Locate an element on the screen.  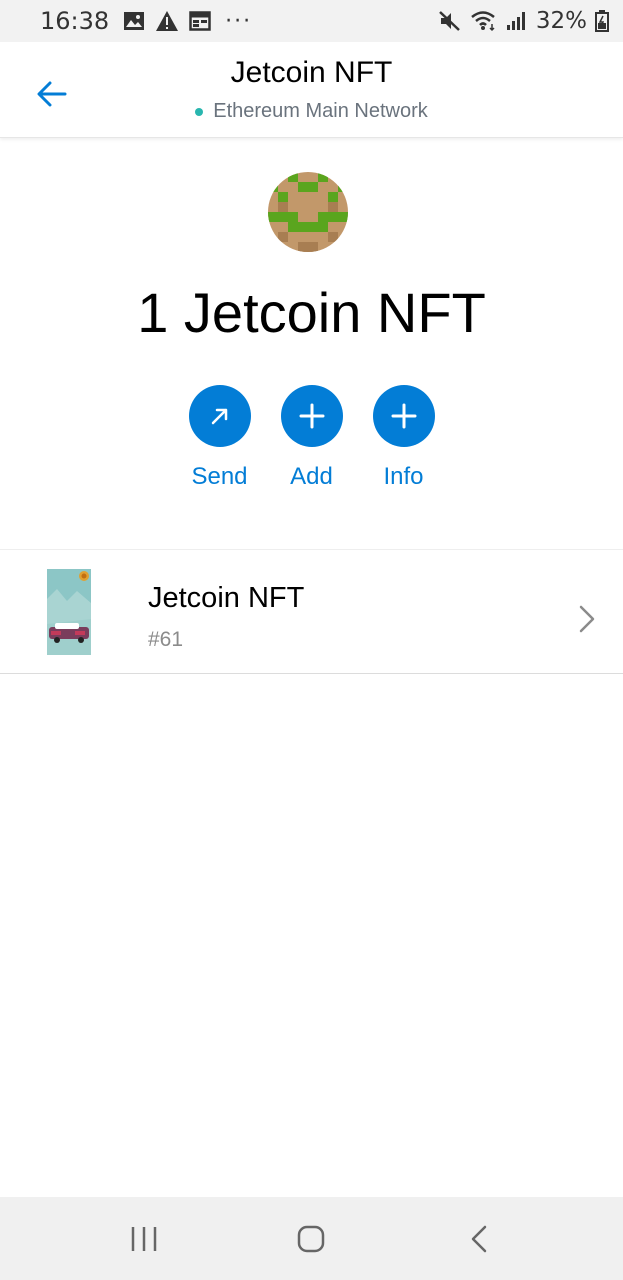
network-indicator: Ethereum Main Network is located at coordinates (311, 111).